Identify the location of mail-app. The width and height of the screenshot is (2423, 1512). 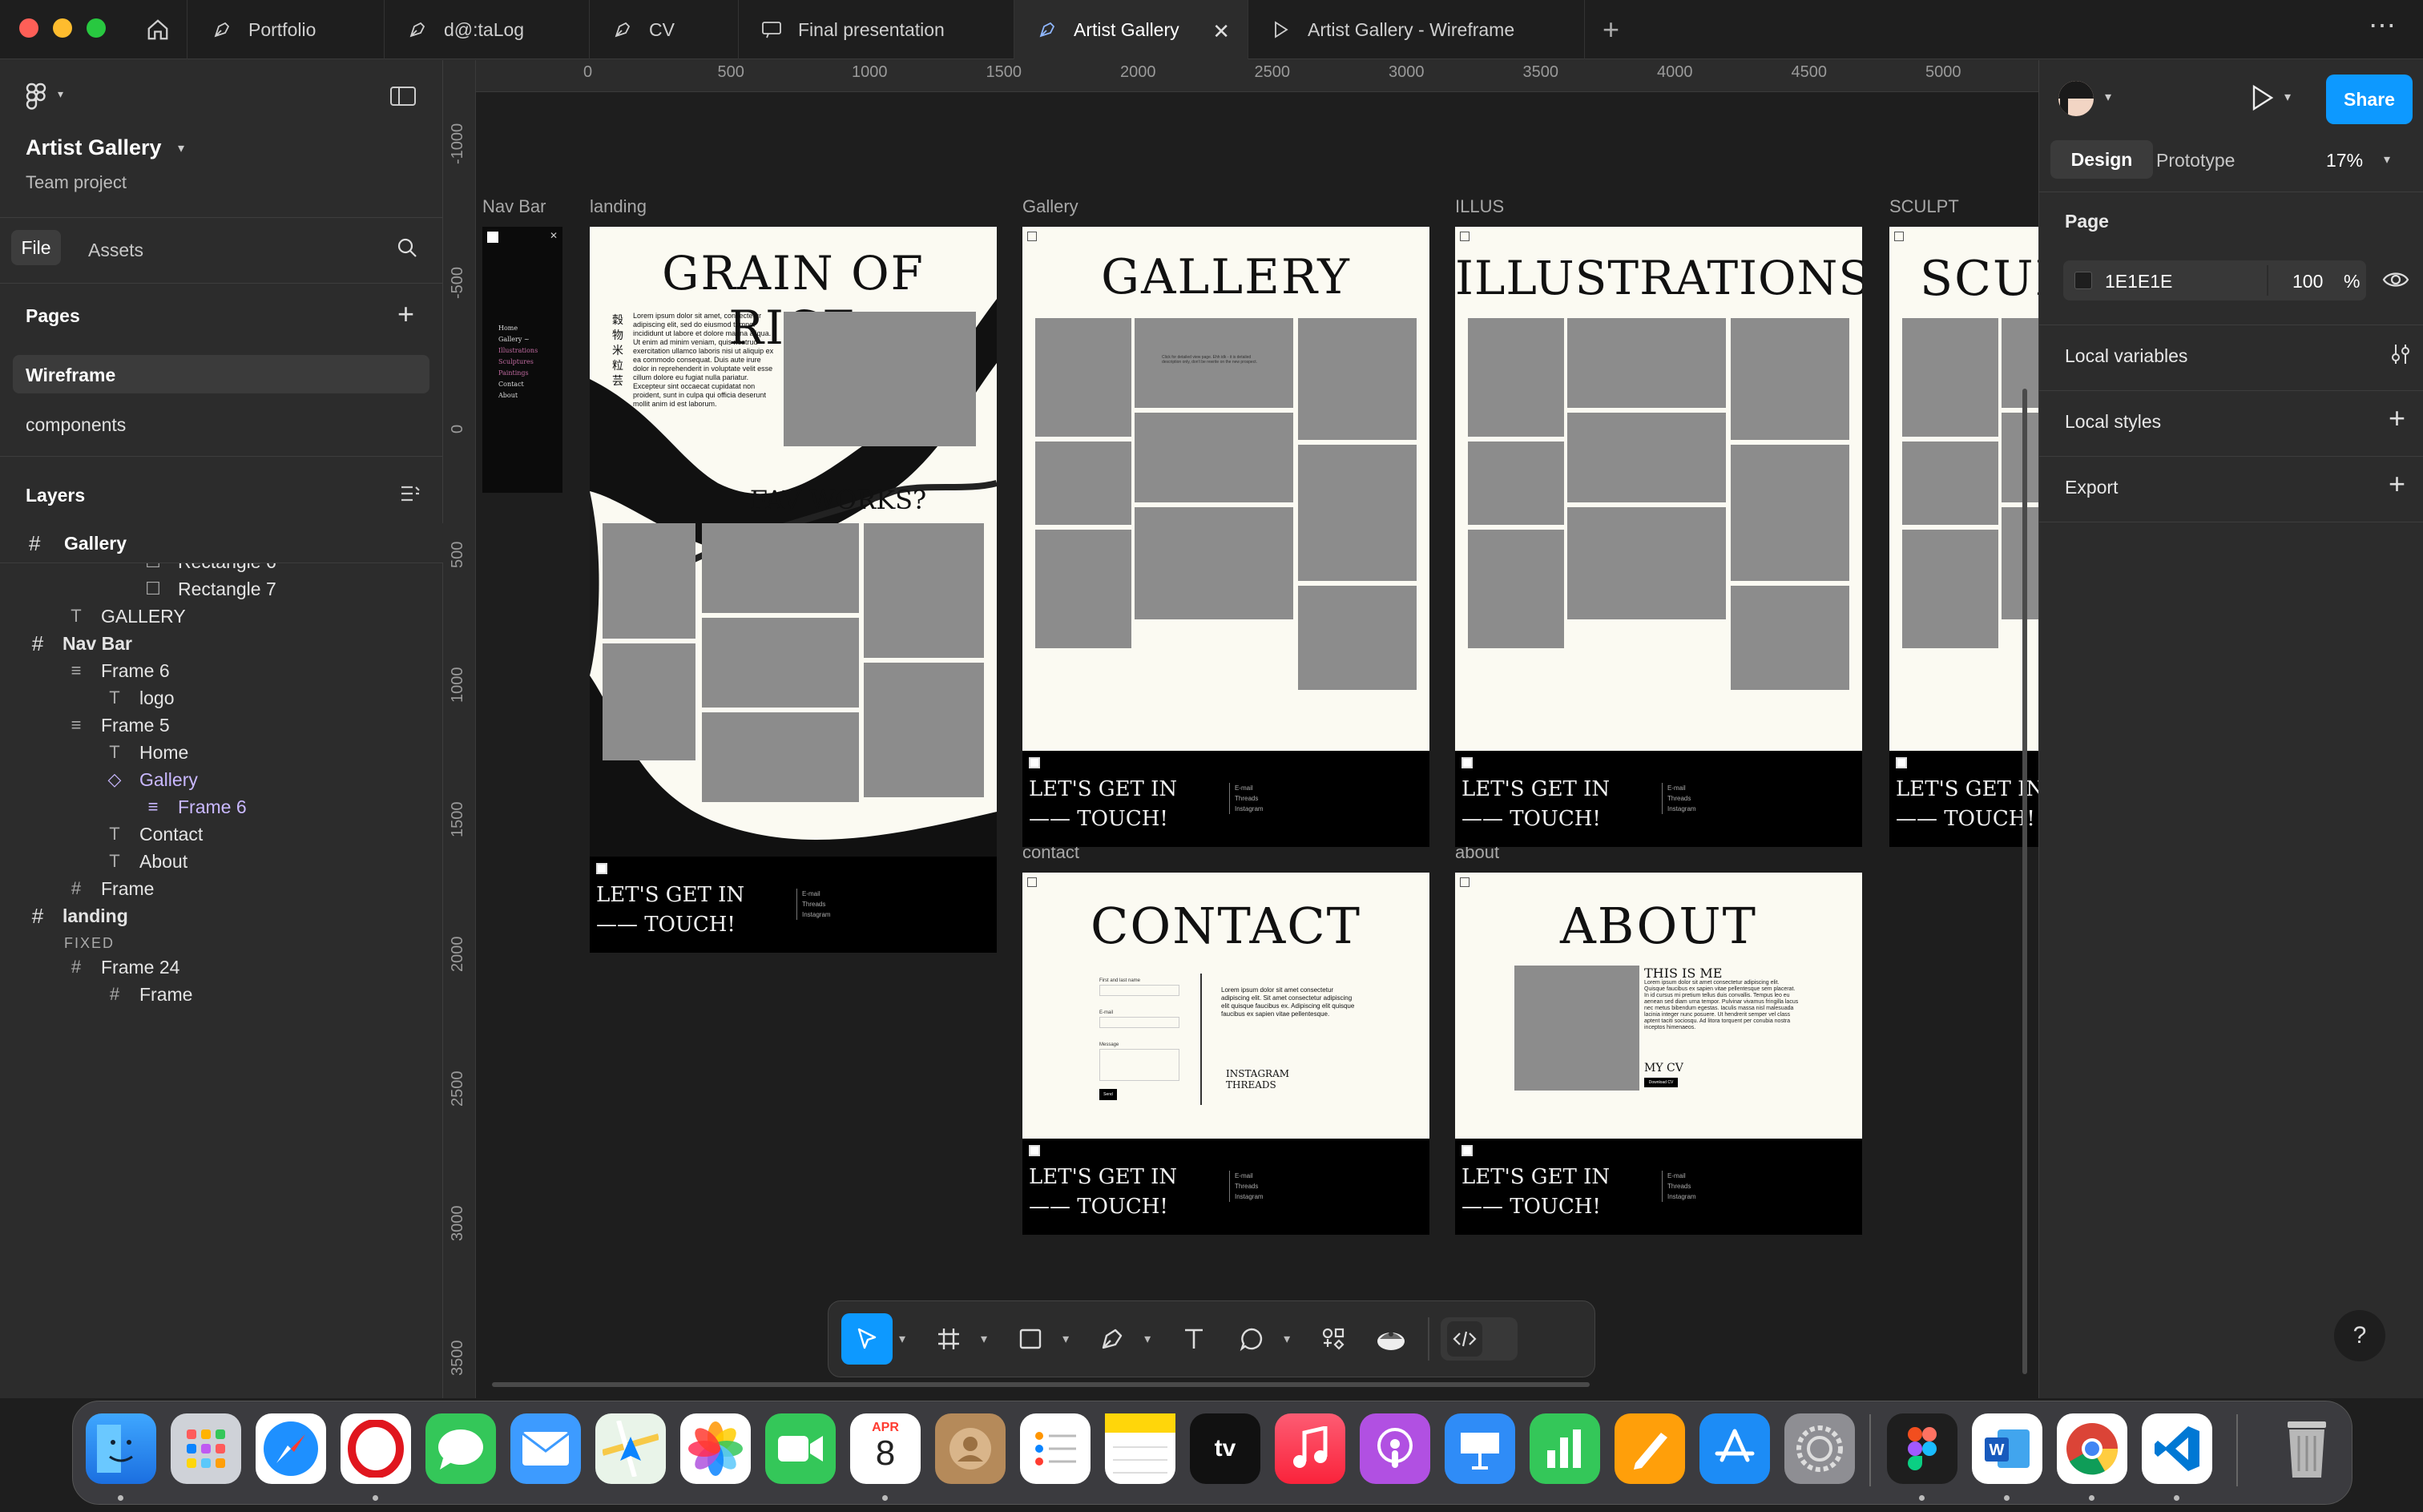
(545, 1448).